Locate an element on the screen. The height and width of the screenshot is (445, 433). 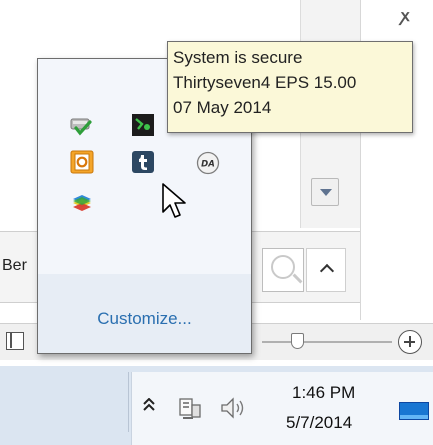
mouse-cursor-icon is located at coordinates (174, 200).